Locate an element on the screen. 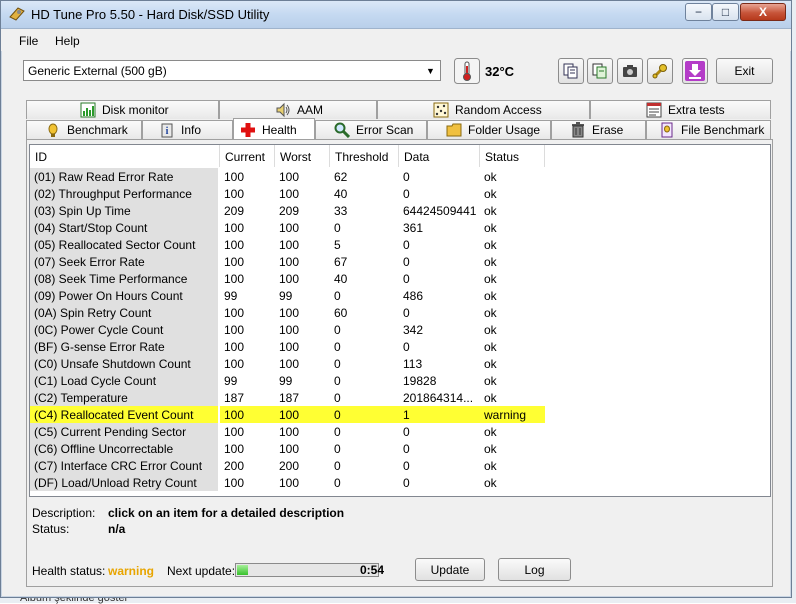 Image resolution: width=796 pixels, height=604 pixels. table-row: (03) Spin Up Time 209 209 33 64424509441 ok is located at coordinates (290, 210).